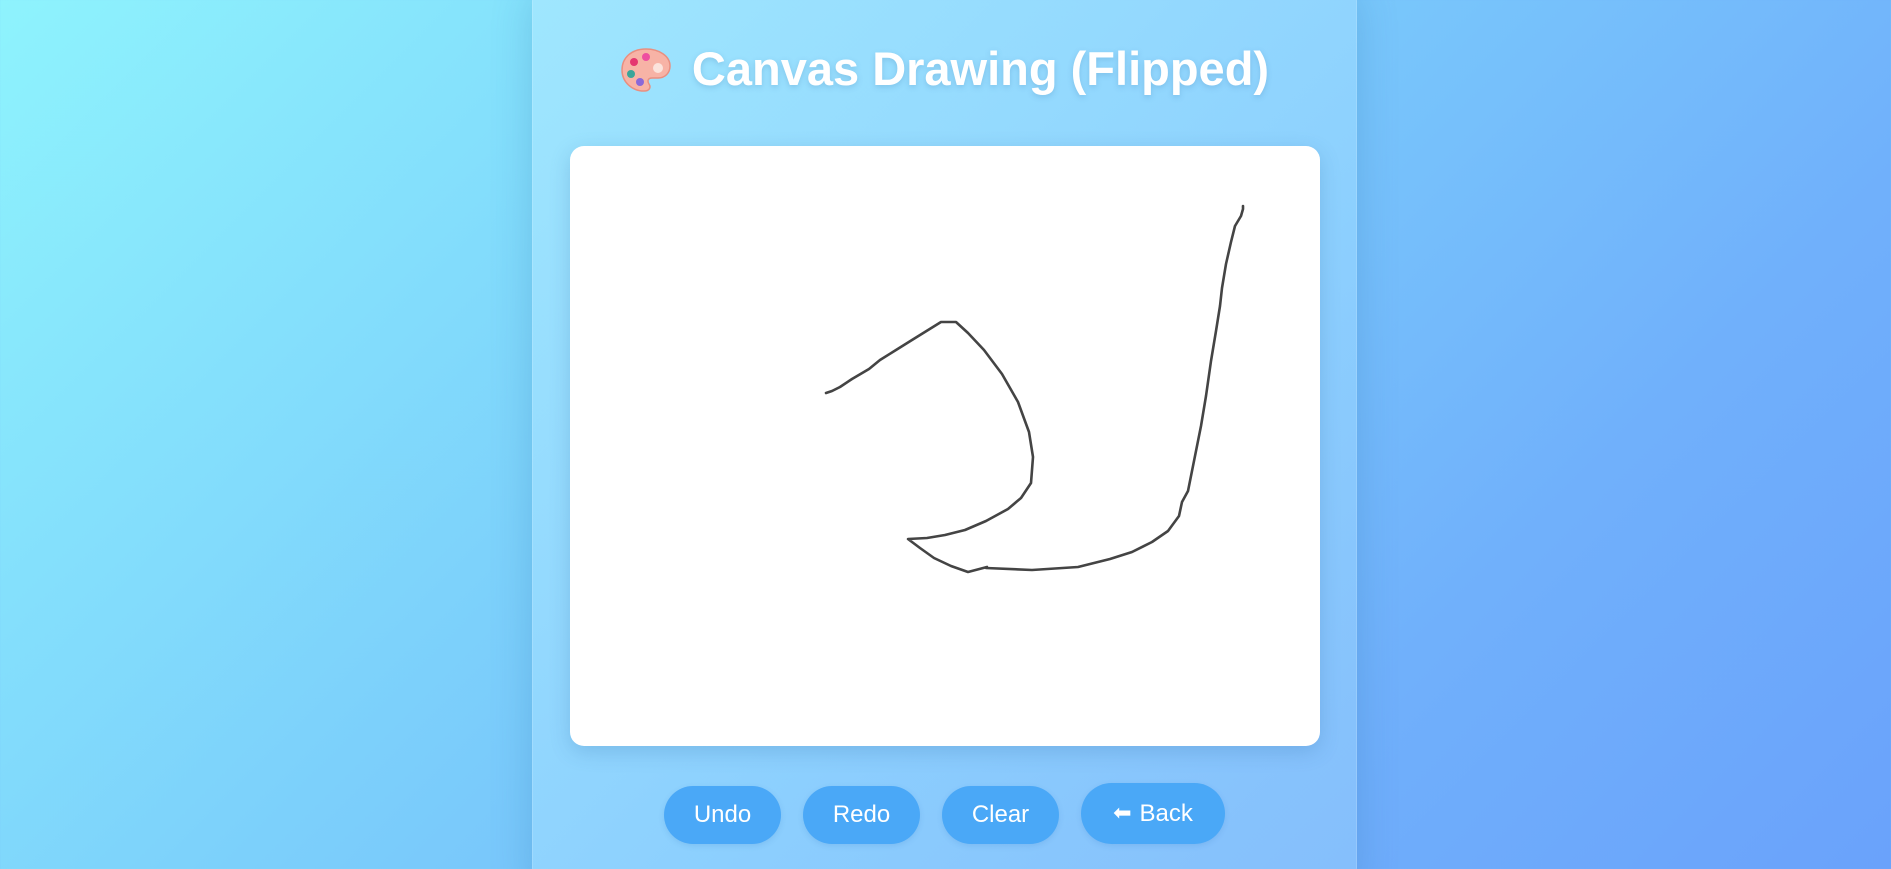 The width and height of the screenshot is (1891, 869). I want to click on redo-button: Redo, so click(861, 815).